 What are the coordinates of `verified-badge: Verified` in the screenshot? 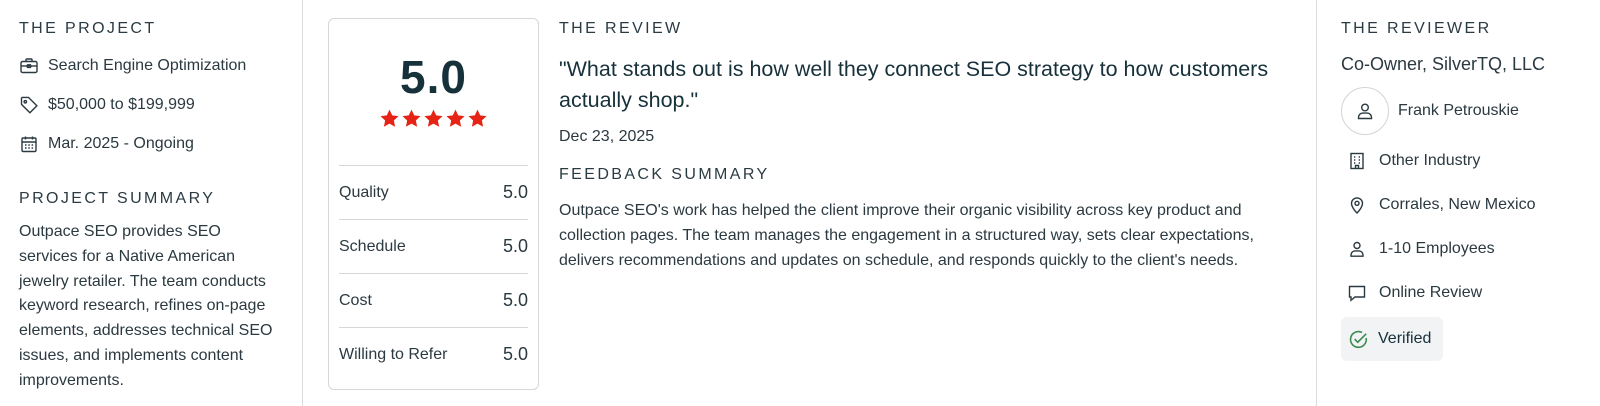 It's located at (1392, 339).